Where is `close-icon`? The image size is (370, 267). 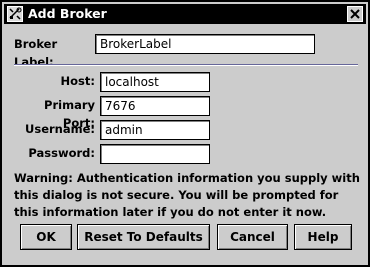
close-icon is located at coordinates (355, 14).